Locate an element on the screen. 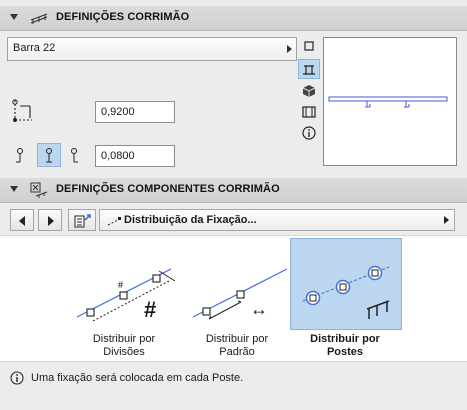 This screenshot has width=467, height=410. anchor-left-icon is located at coordinates (20, 155).